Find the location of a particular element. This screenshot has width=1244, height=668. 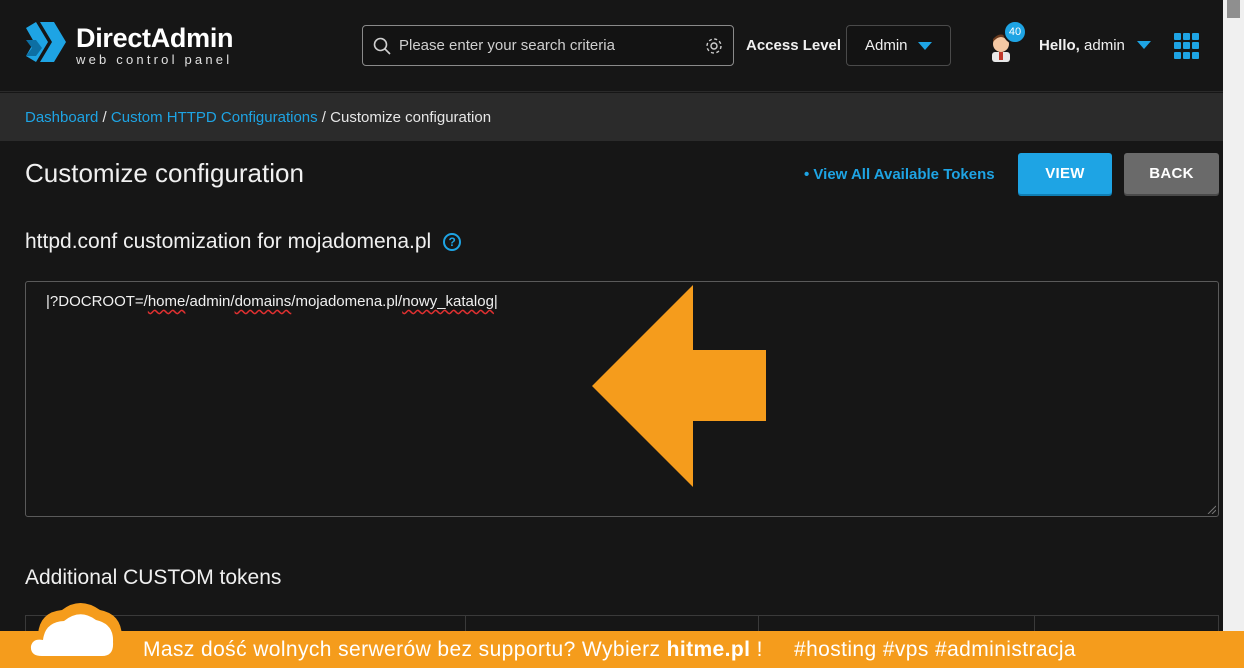

access-level-value: Admin is located at coordinates (886, 45).